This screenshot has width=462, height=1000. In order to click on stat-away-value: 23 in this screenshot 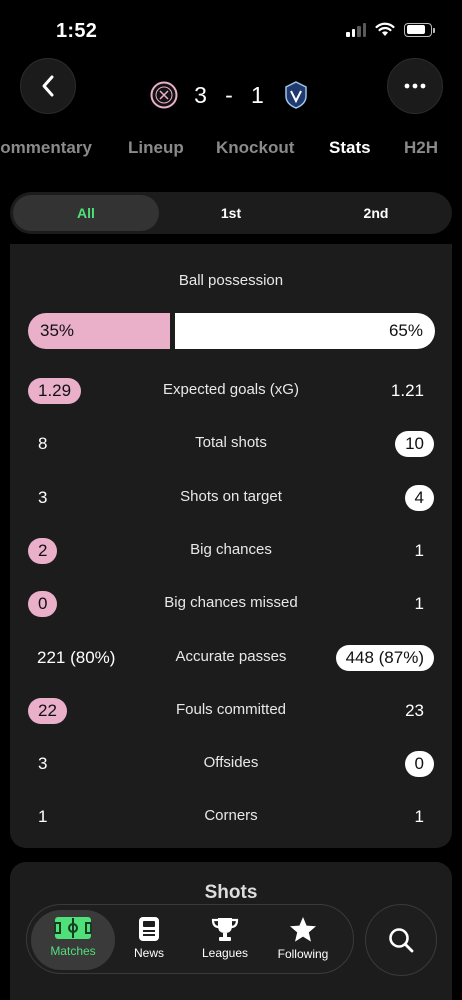, I will do `click(414, 710)`.